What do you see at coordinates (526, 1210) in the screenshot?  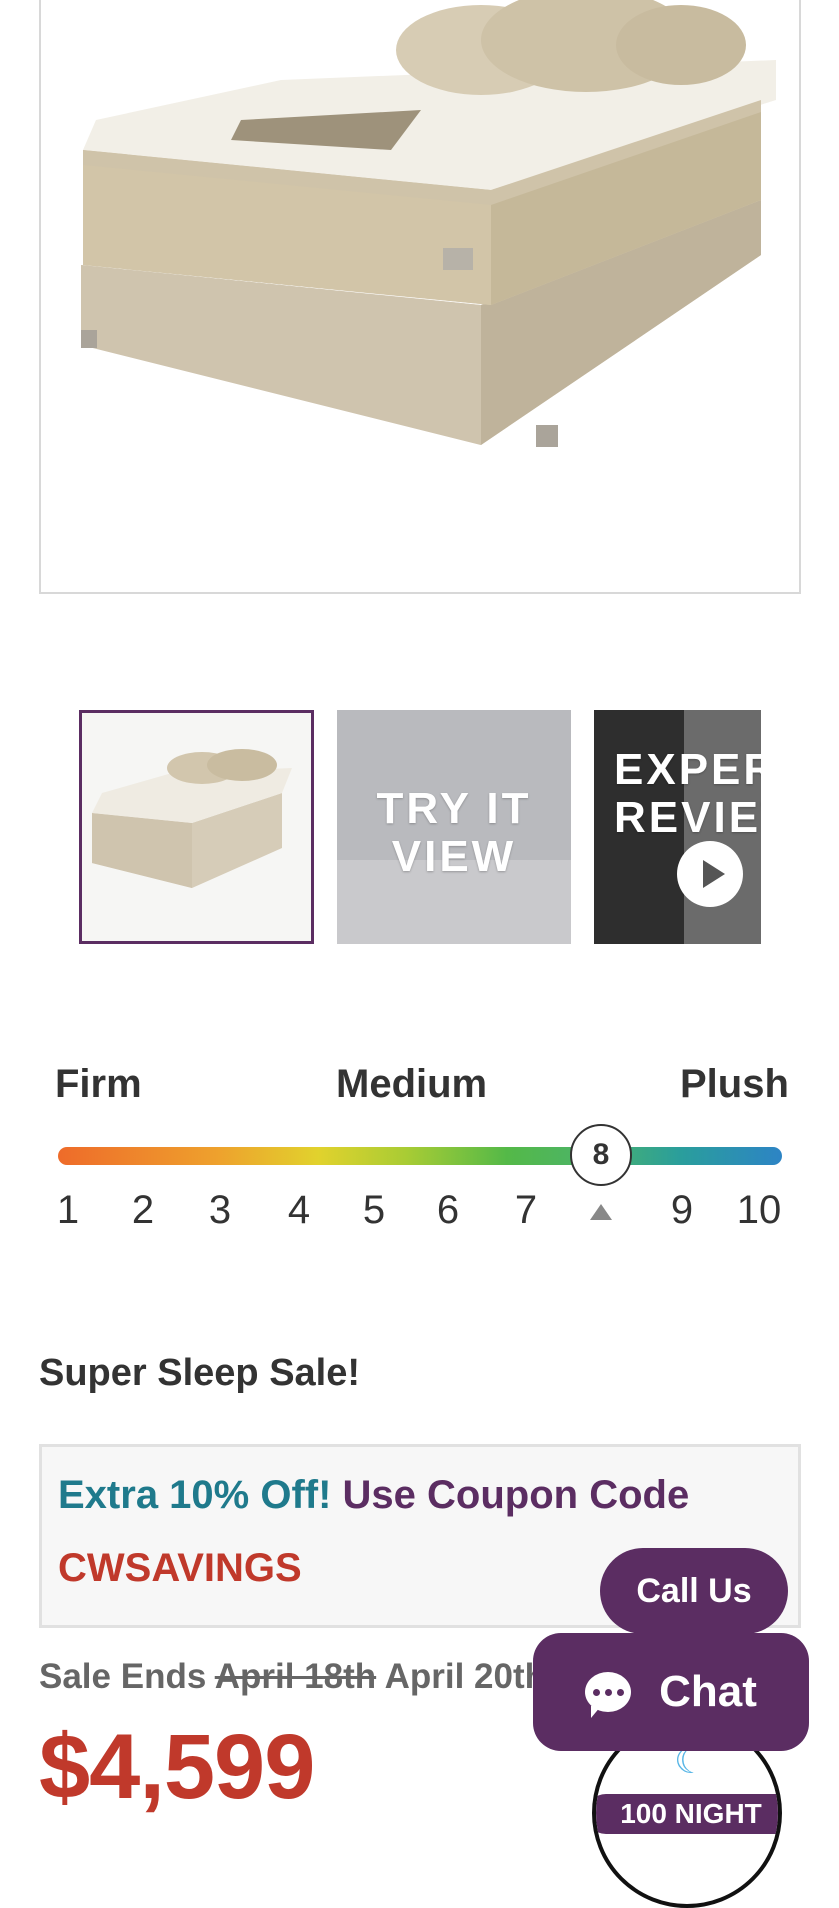 I see `firmness-number: 7` at bounding box center [526, 1210].